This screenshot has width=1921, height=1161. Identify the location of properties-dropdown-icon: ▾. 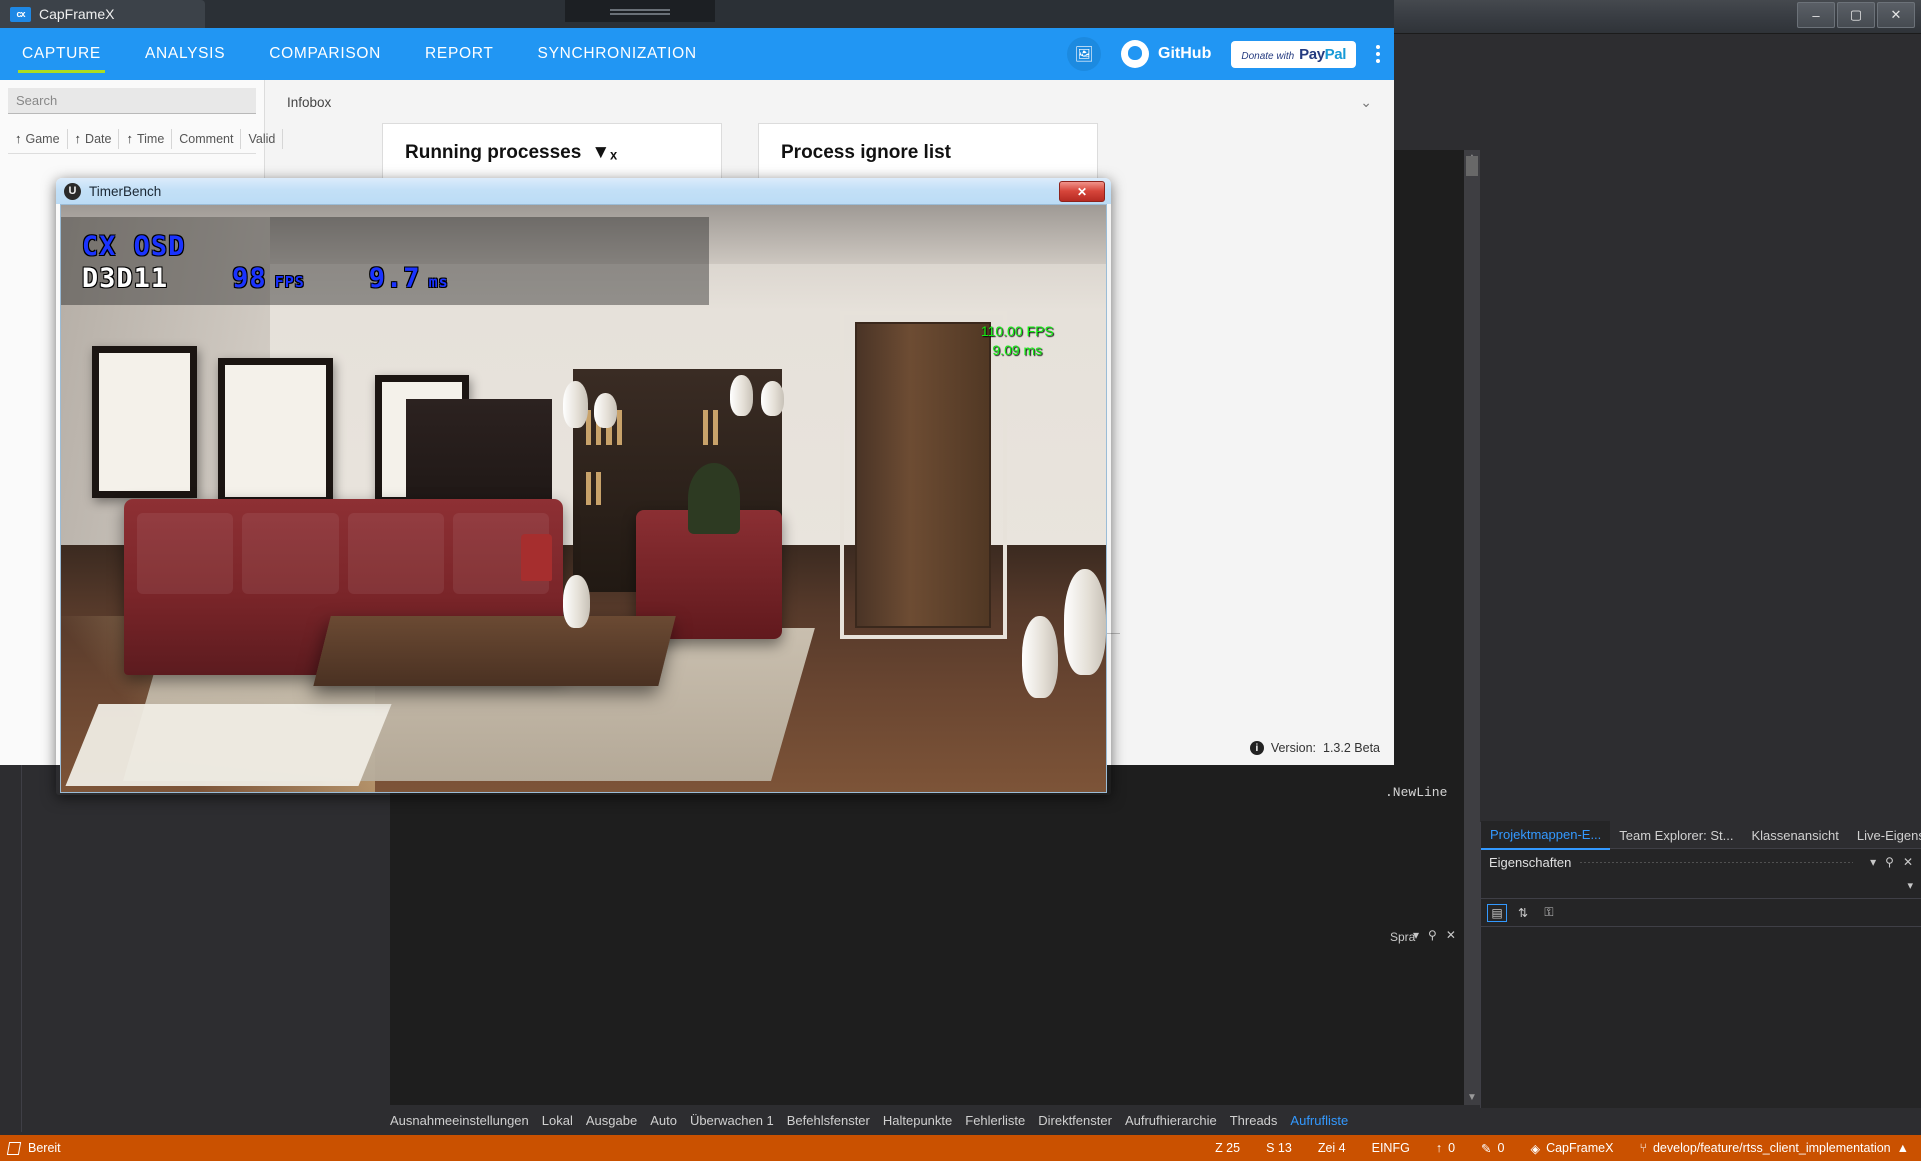
(1873, 862).